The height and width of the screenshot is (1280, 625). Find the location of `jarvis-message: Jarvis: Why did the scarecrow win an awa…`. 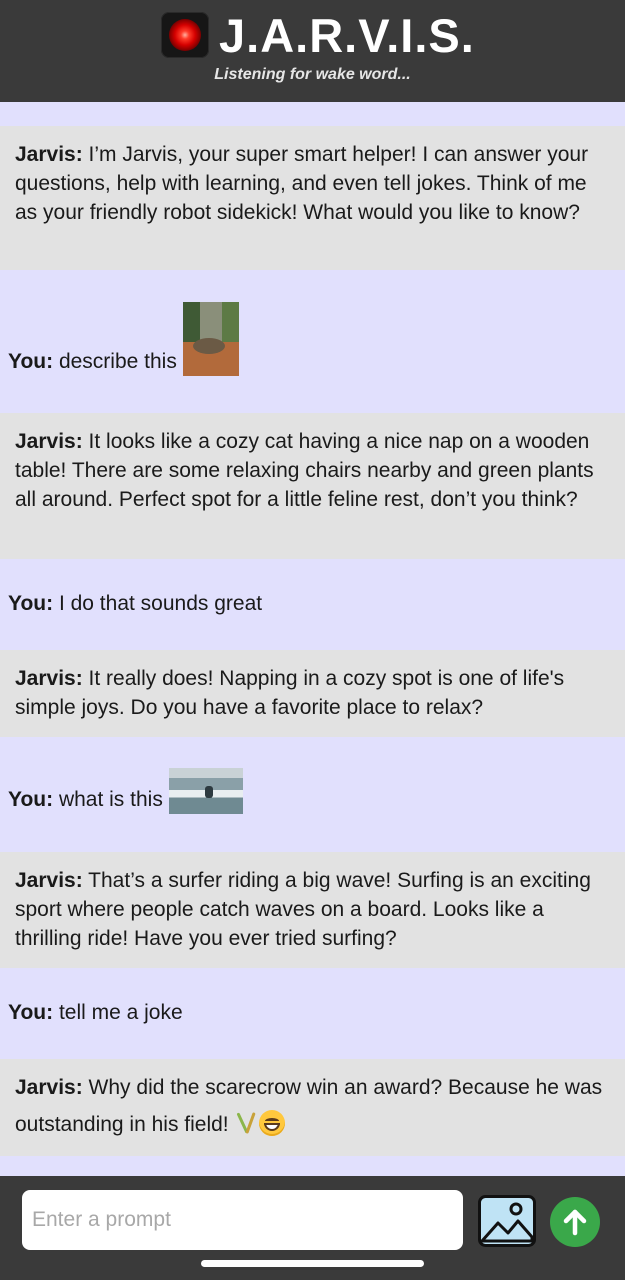

jarvis-message: Jarvis: Why did the scarecrow win an awa… is located at coordinates (312, 1107).